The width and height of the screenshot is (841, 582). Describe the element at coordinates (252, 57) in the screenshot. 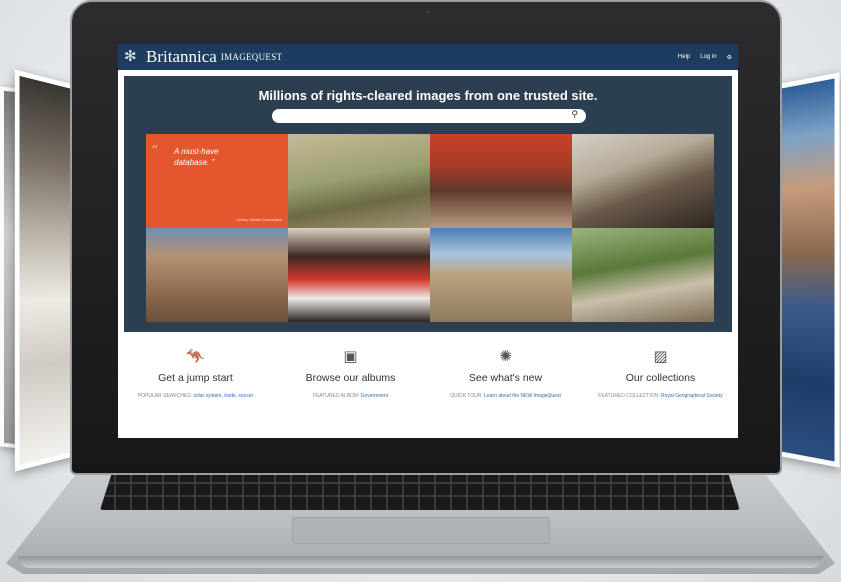

I see `product-name: IMAGEQUEST` at that location.